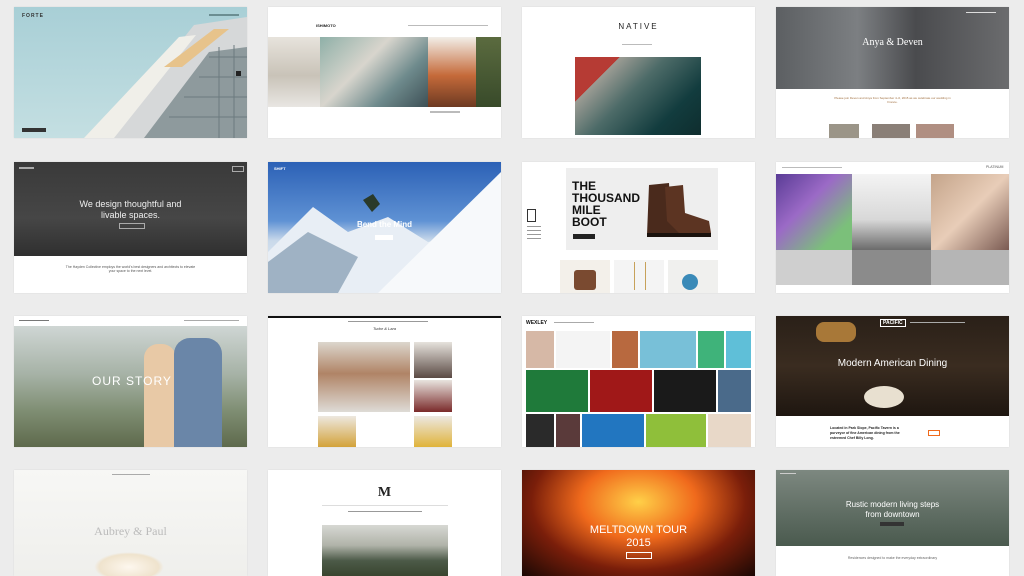  Describe the element at coordinates (934, 433) in the screenshot. I see `reserve-button` at that location.